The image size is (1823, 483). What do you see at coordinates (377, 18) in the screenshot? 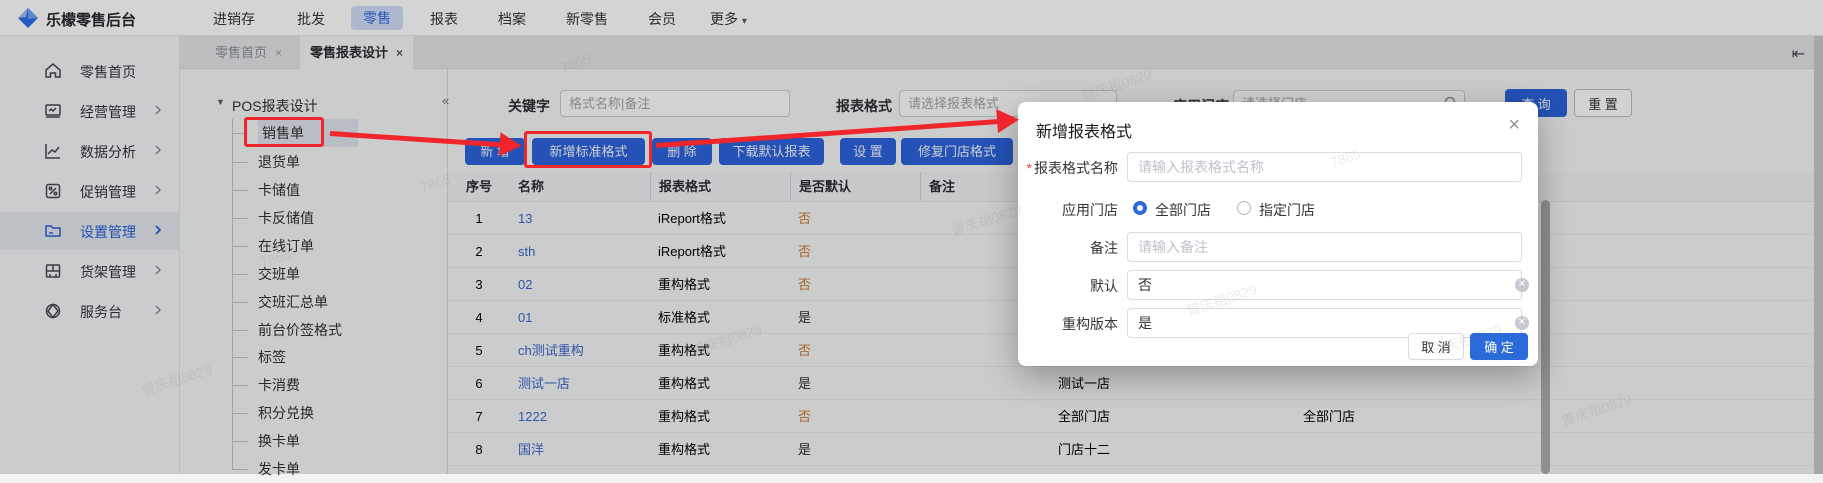
I see `nav-item-retail-active: 零售` at bounding box center [377, 18].